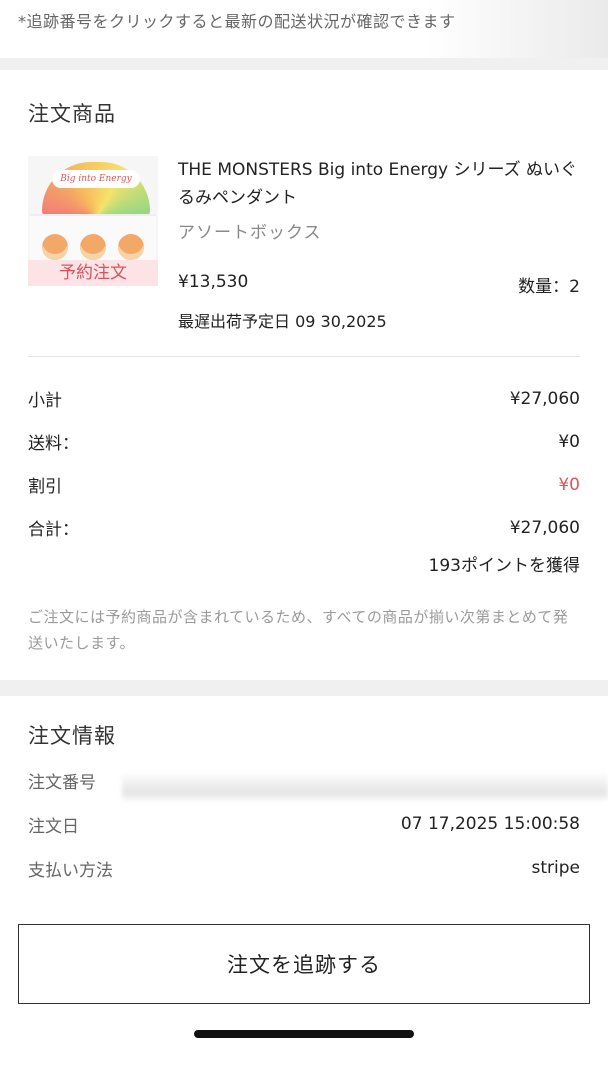 The image size is (608, 1080). Describe the element at coordinates (544, 527) in the screenshot. I see `total-value: ¥27,060` at that location.